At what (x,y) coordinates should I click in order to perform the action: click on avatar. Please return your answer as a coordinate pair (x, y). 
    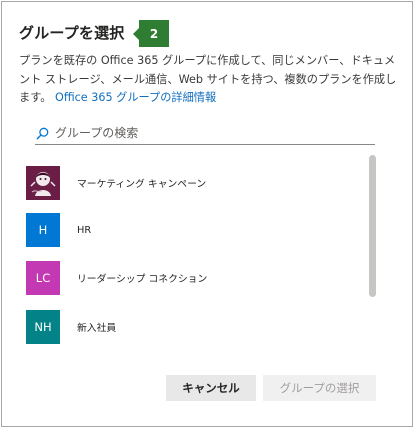
    Looking at the image, I should click on (43, 183).